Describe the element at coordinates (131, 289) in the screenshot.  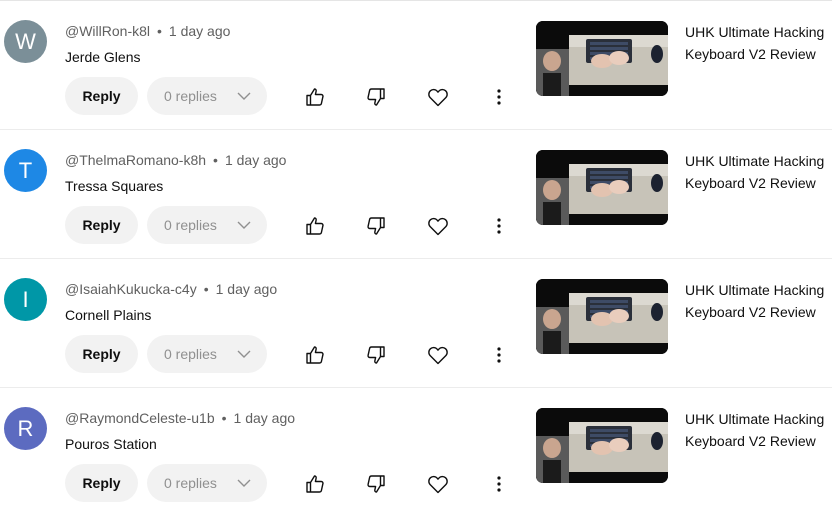
I see `comment-author: @IsaiahKukucka-c4y` at that location.